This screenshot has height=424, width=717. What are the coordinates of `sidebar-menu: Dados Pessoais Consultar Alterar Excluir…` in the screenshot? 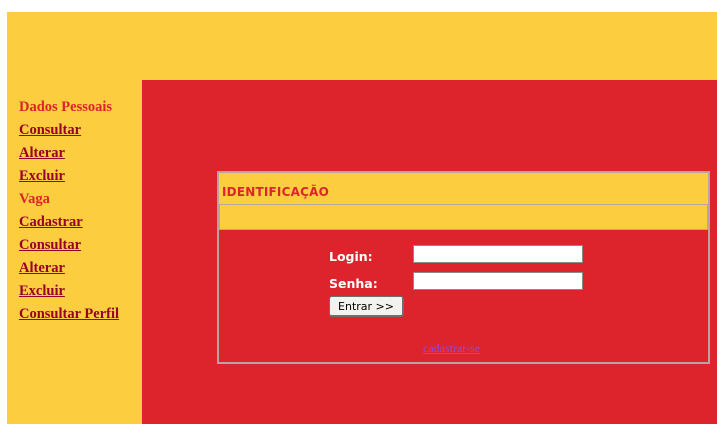 It's located at (69, 213).